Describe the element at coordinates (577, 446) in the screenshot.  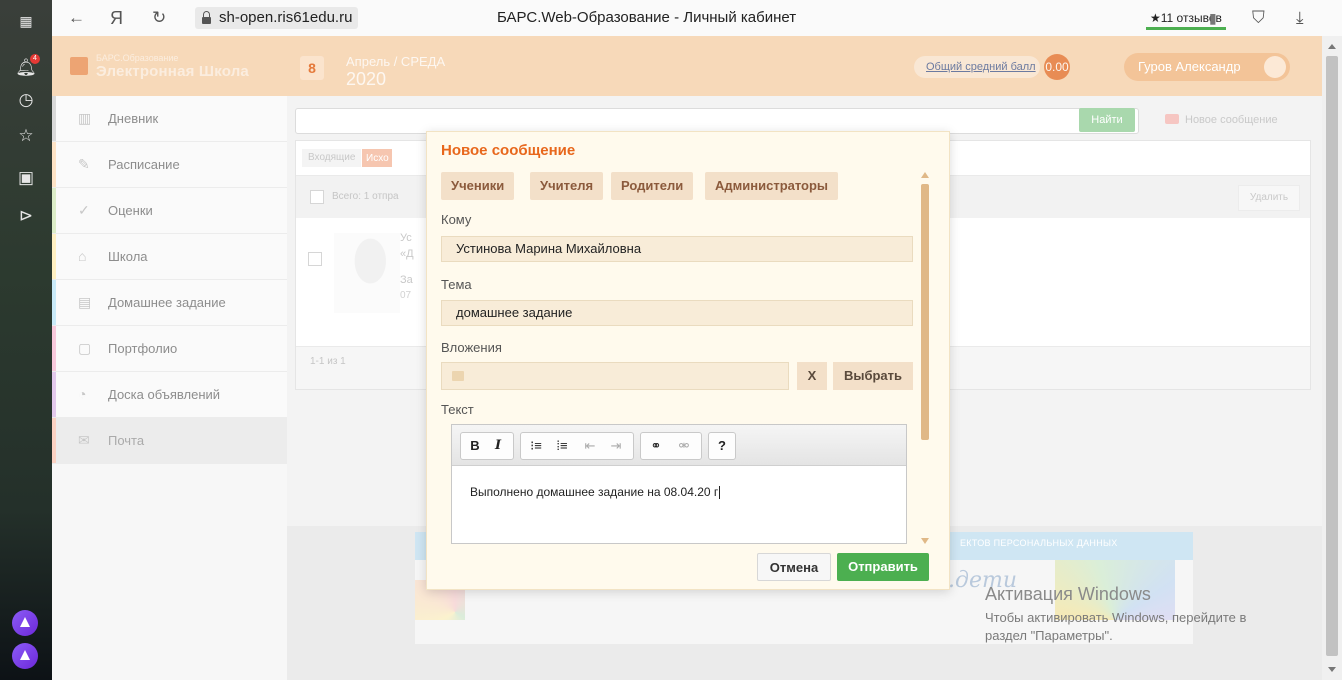
I see `list-group: ⁝≡ ⁞≡ ⇤ ⇥` at that location.